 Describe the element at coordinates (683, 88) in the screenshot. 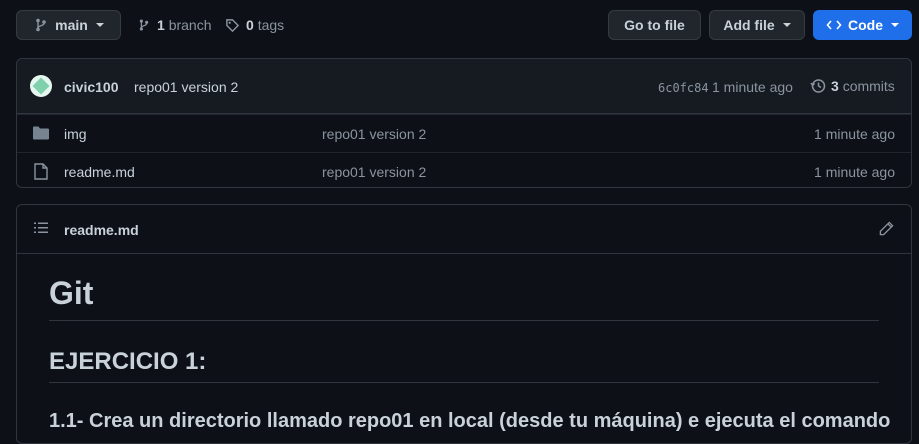

I see `commit-sha: 6c0fc84` at that location.